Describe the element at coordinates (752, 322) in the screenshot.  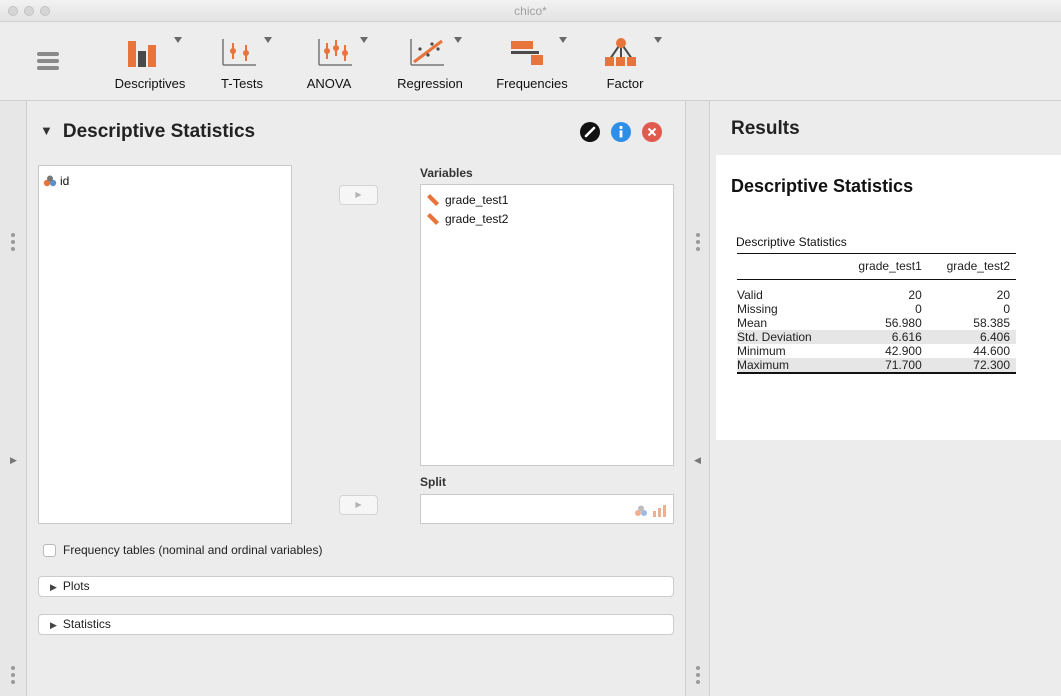
I see `row-label: Mean` at that location.